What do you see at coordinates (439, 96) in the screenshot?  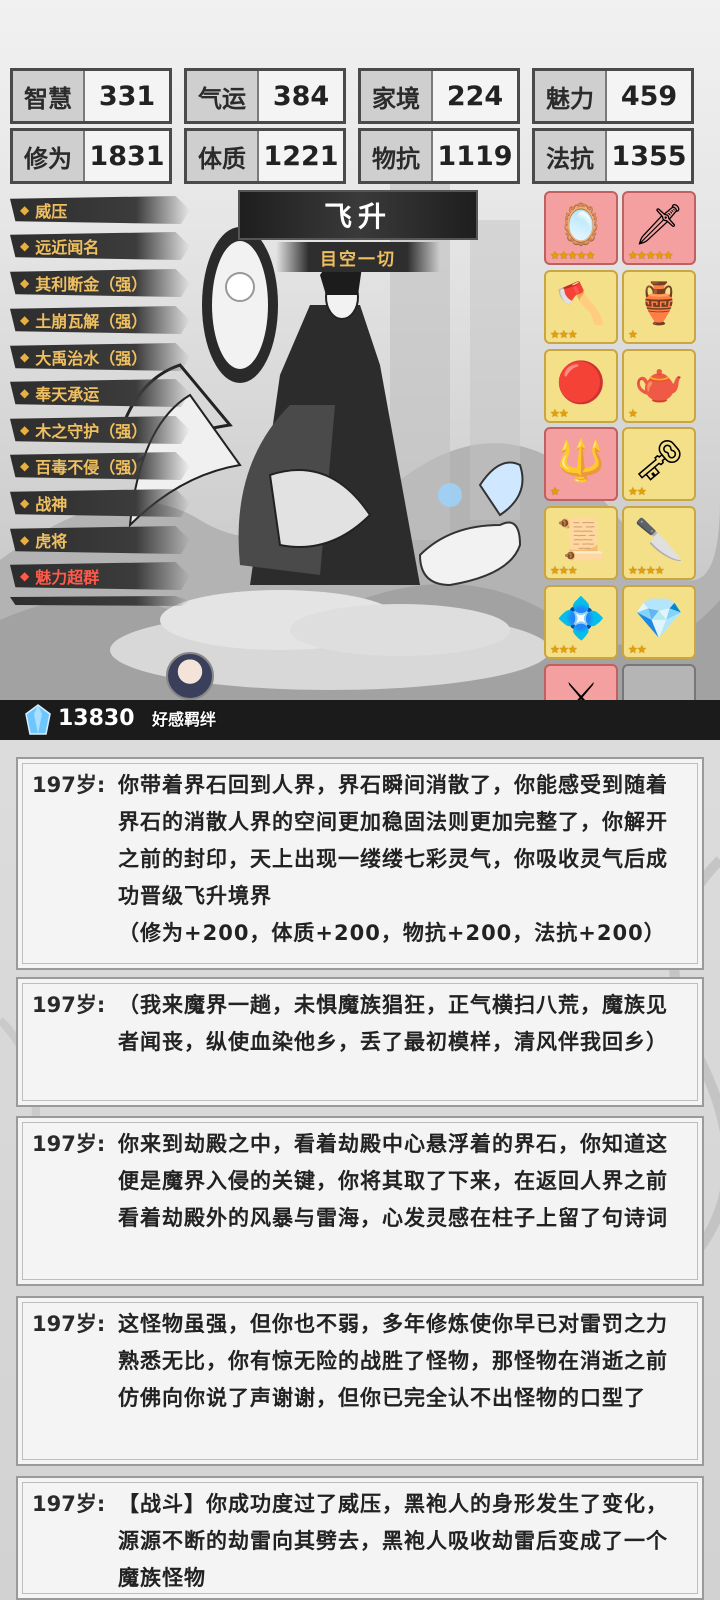 I see `stat-family: 家境 224` at bounding box center [439, 96].